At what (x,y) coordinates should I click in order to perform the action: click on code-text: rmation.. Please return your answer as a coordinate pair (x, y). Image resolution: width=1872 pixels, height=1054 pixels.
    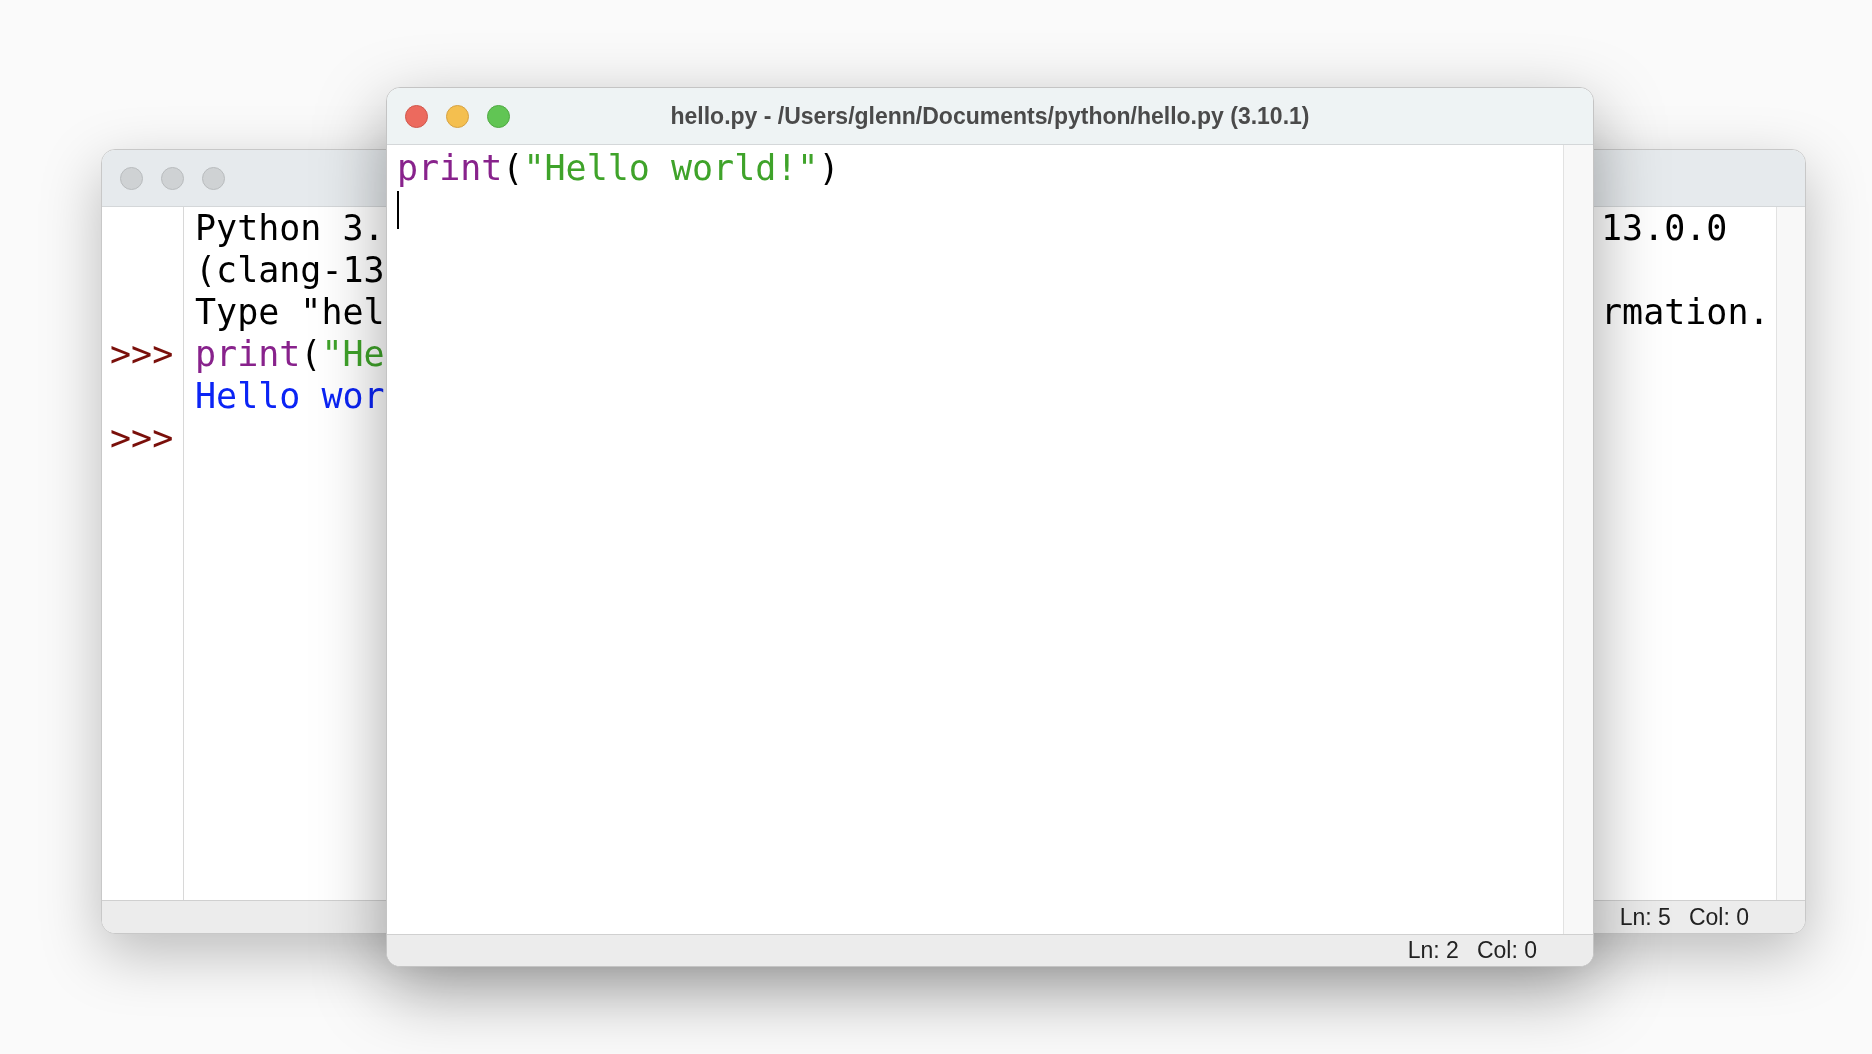
    Looking at the image, I should click on (1685, 312).